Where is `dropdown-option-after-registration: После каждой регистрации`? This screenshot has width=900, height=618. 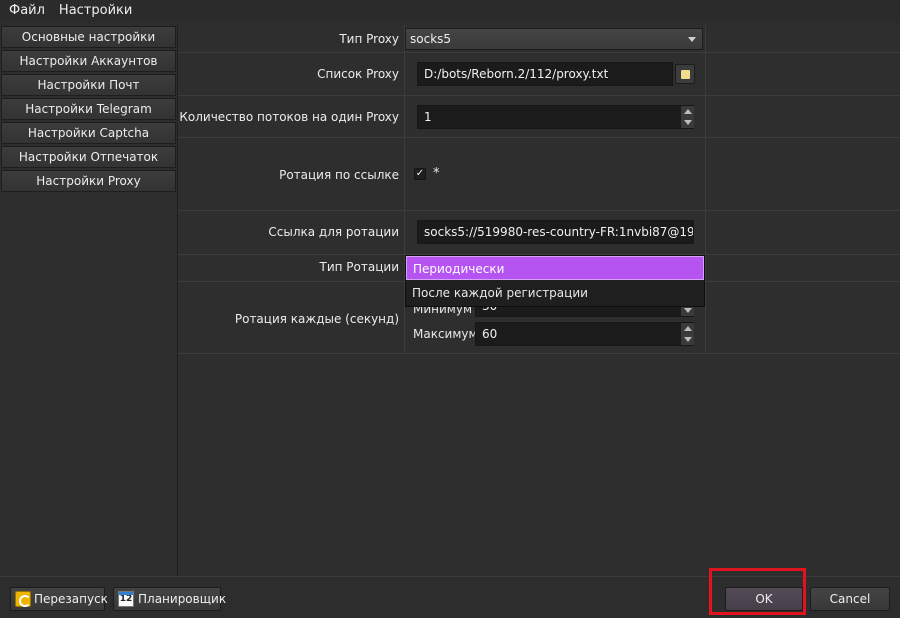
dropdown-option-after-registration: После каждой регистрации is located at coordinates (555, 293).